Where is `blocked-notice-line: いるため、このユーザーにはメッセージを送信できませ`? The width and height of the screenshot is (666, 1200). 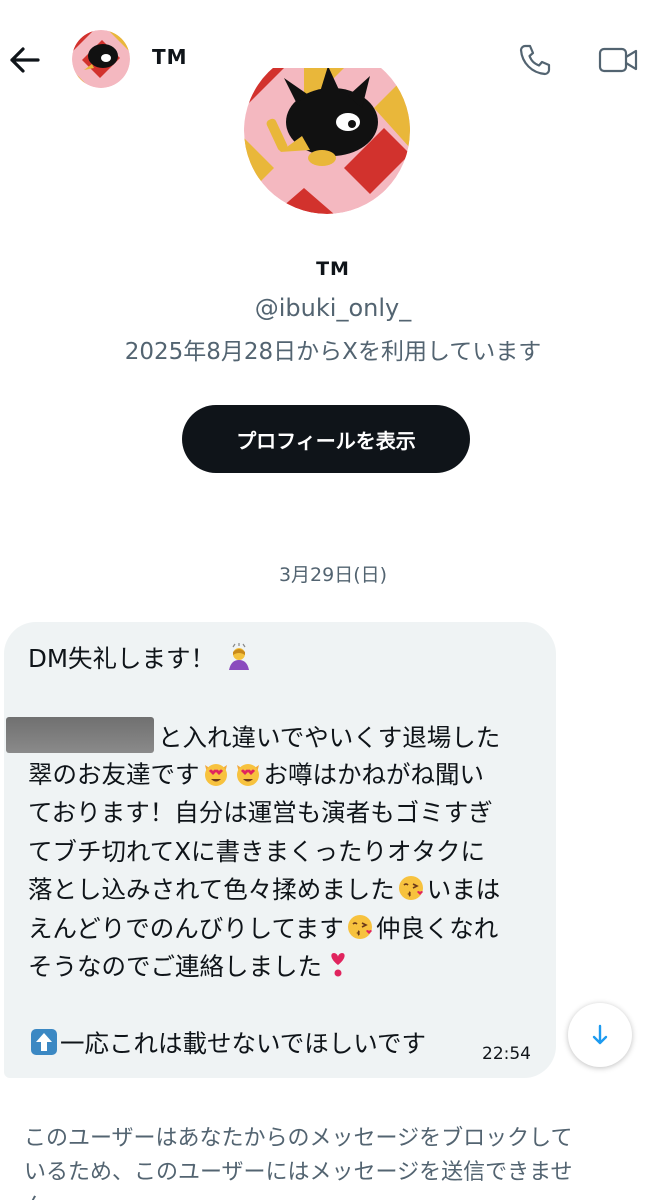
blocked-notice-line: いるため、このユーザーにはメッセージを送信できませ is located at coordinates (298, 1172).